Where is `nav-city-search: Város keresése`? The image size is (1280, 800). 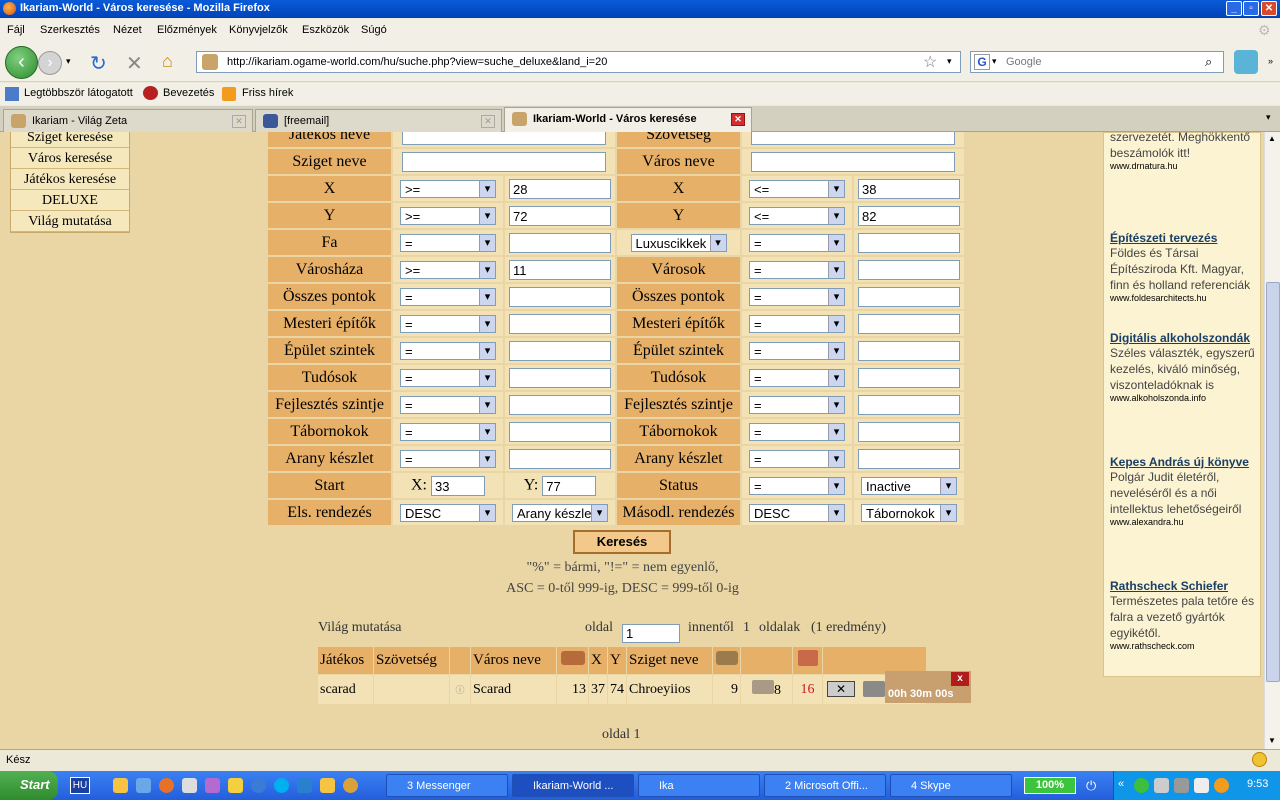
nav-city-search: Város keresése is located at coordinates (70, 158).